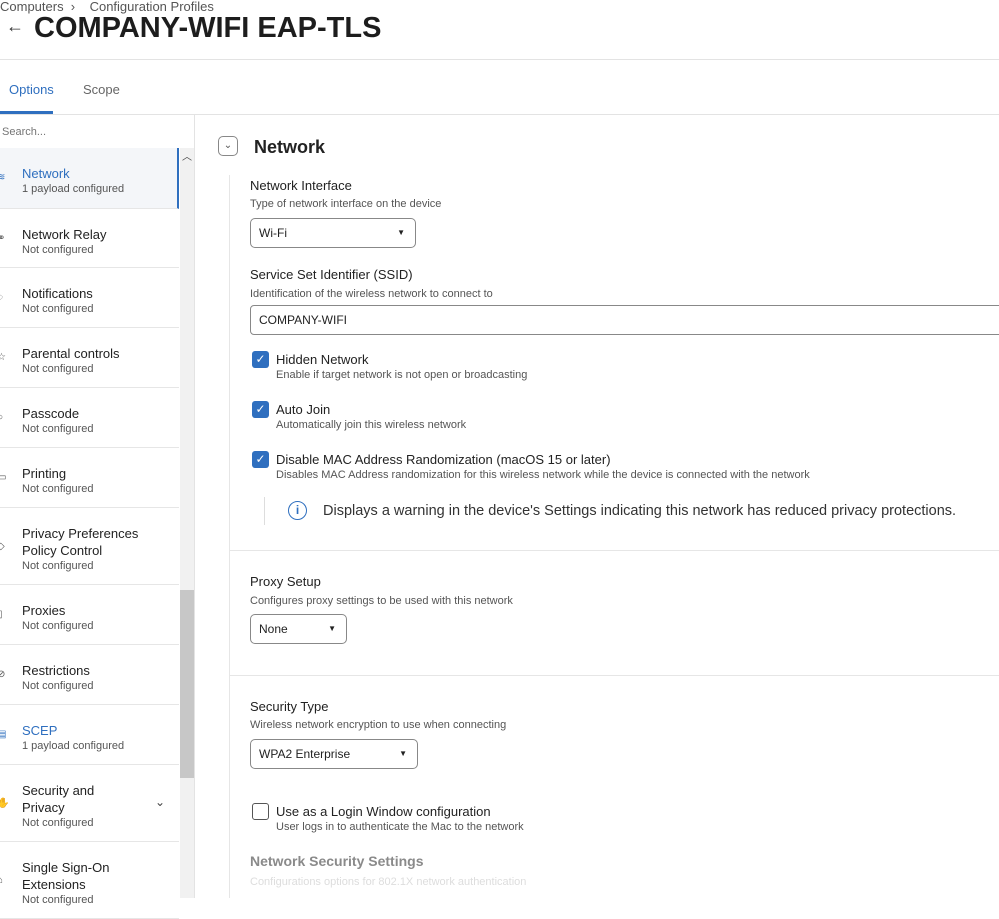  Describe the element at coordinates (46, 173) in the screenshot. I see `sidebar-item-label: Network` at that location.